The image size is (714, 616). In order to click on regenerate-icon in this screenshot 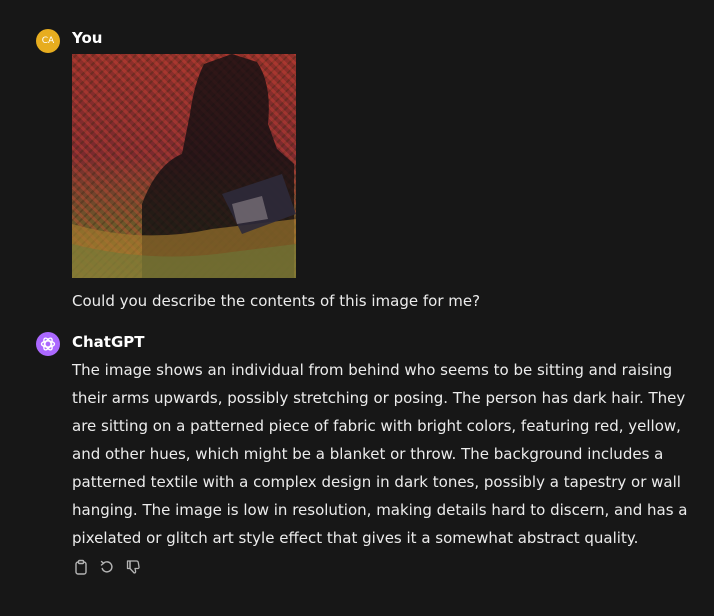, I will do `click(106, 566)`.